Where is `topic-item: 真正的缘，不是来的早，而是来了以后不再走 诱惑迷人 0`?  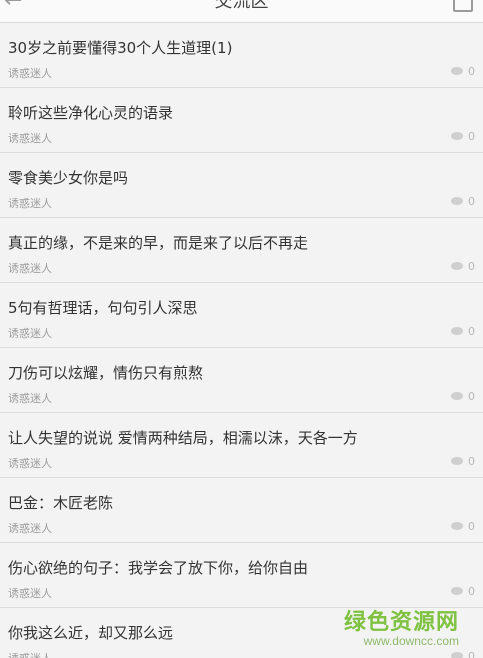 topic-item: 真正的缘，不是来的早，而是来了以后不再走 诱惑迷人 0 is located at coordinates (241, 250).